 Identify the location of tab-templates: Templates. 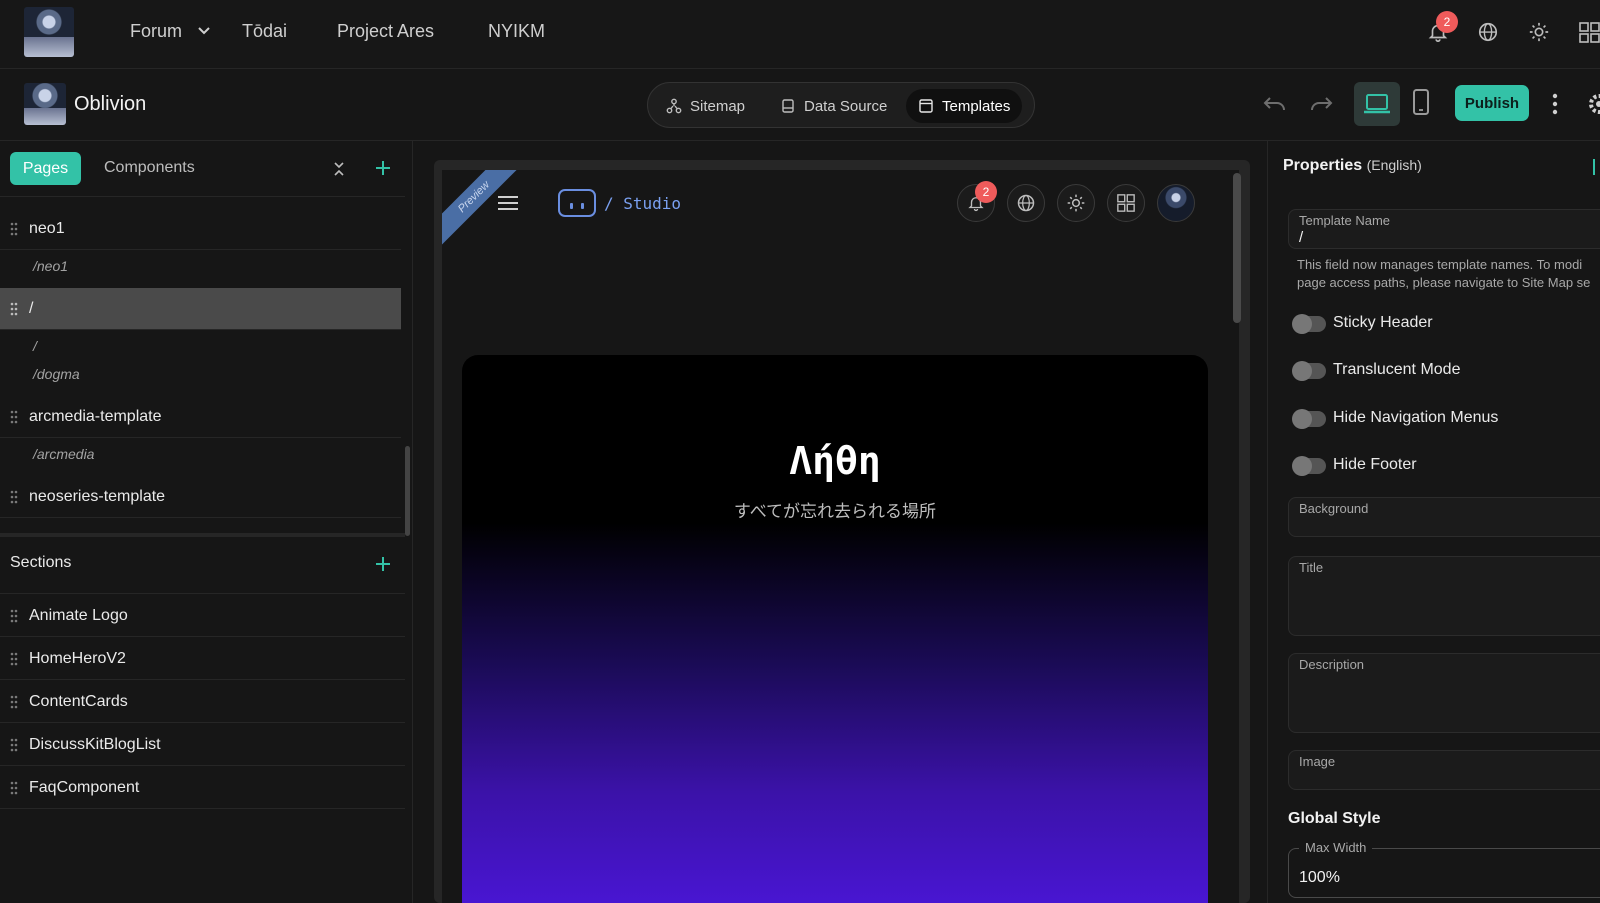
(964, 106).